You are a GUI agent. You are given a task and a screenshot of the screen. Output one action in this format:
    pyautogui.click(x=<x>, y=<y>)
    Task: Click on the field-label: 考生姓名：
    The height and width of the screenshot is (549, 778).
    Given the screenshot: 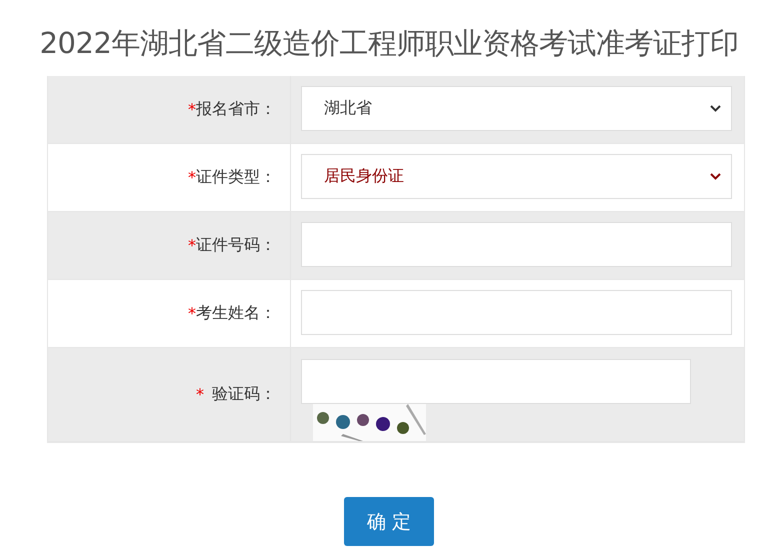 What is the action you would take?
    pyautogui.click(x=236, y=313)
    